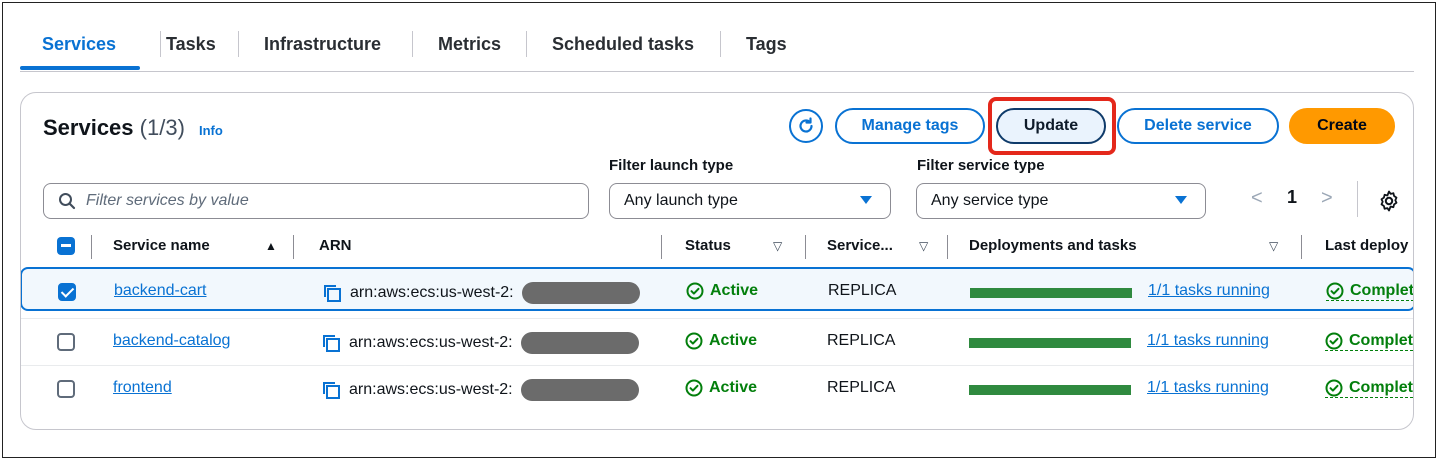 This screenshot has height=461, width=1439. I want to click on search-icon, so click(67, 201).